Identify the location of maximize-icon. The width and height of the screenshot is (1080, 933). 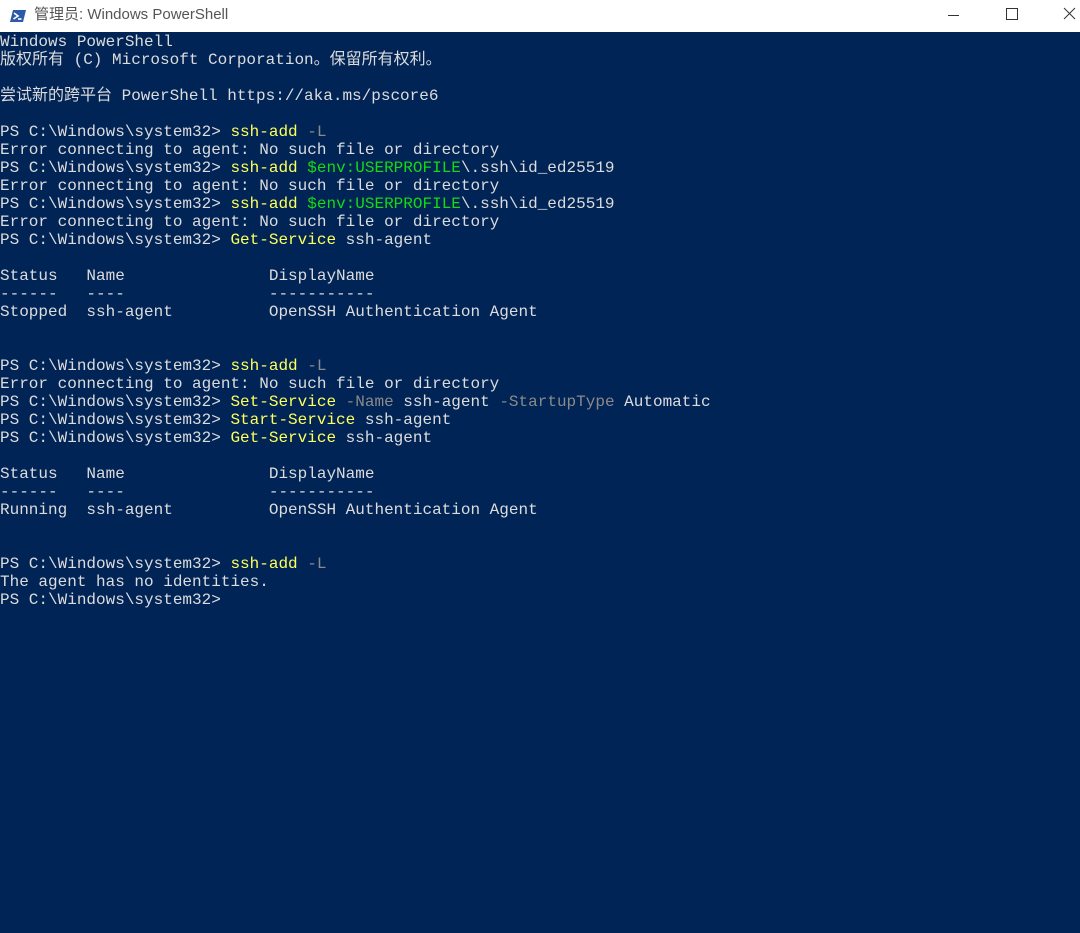
(1012, 14).